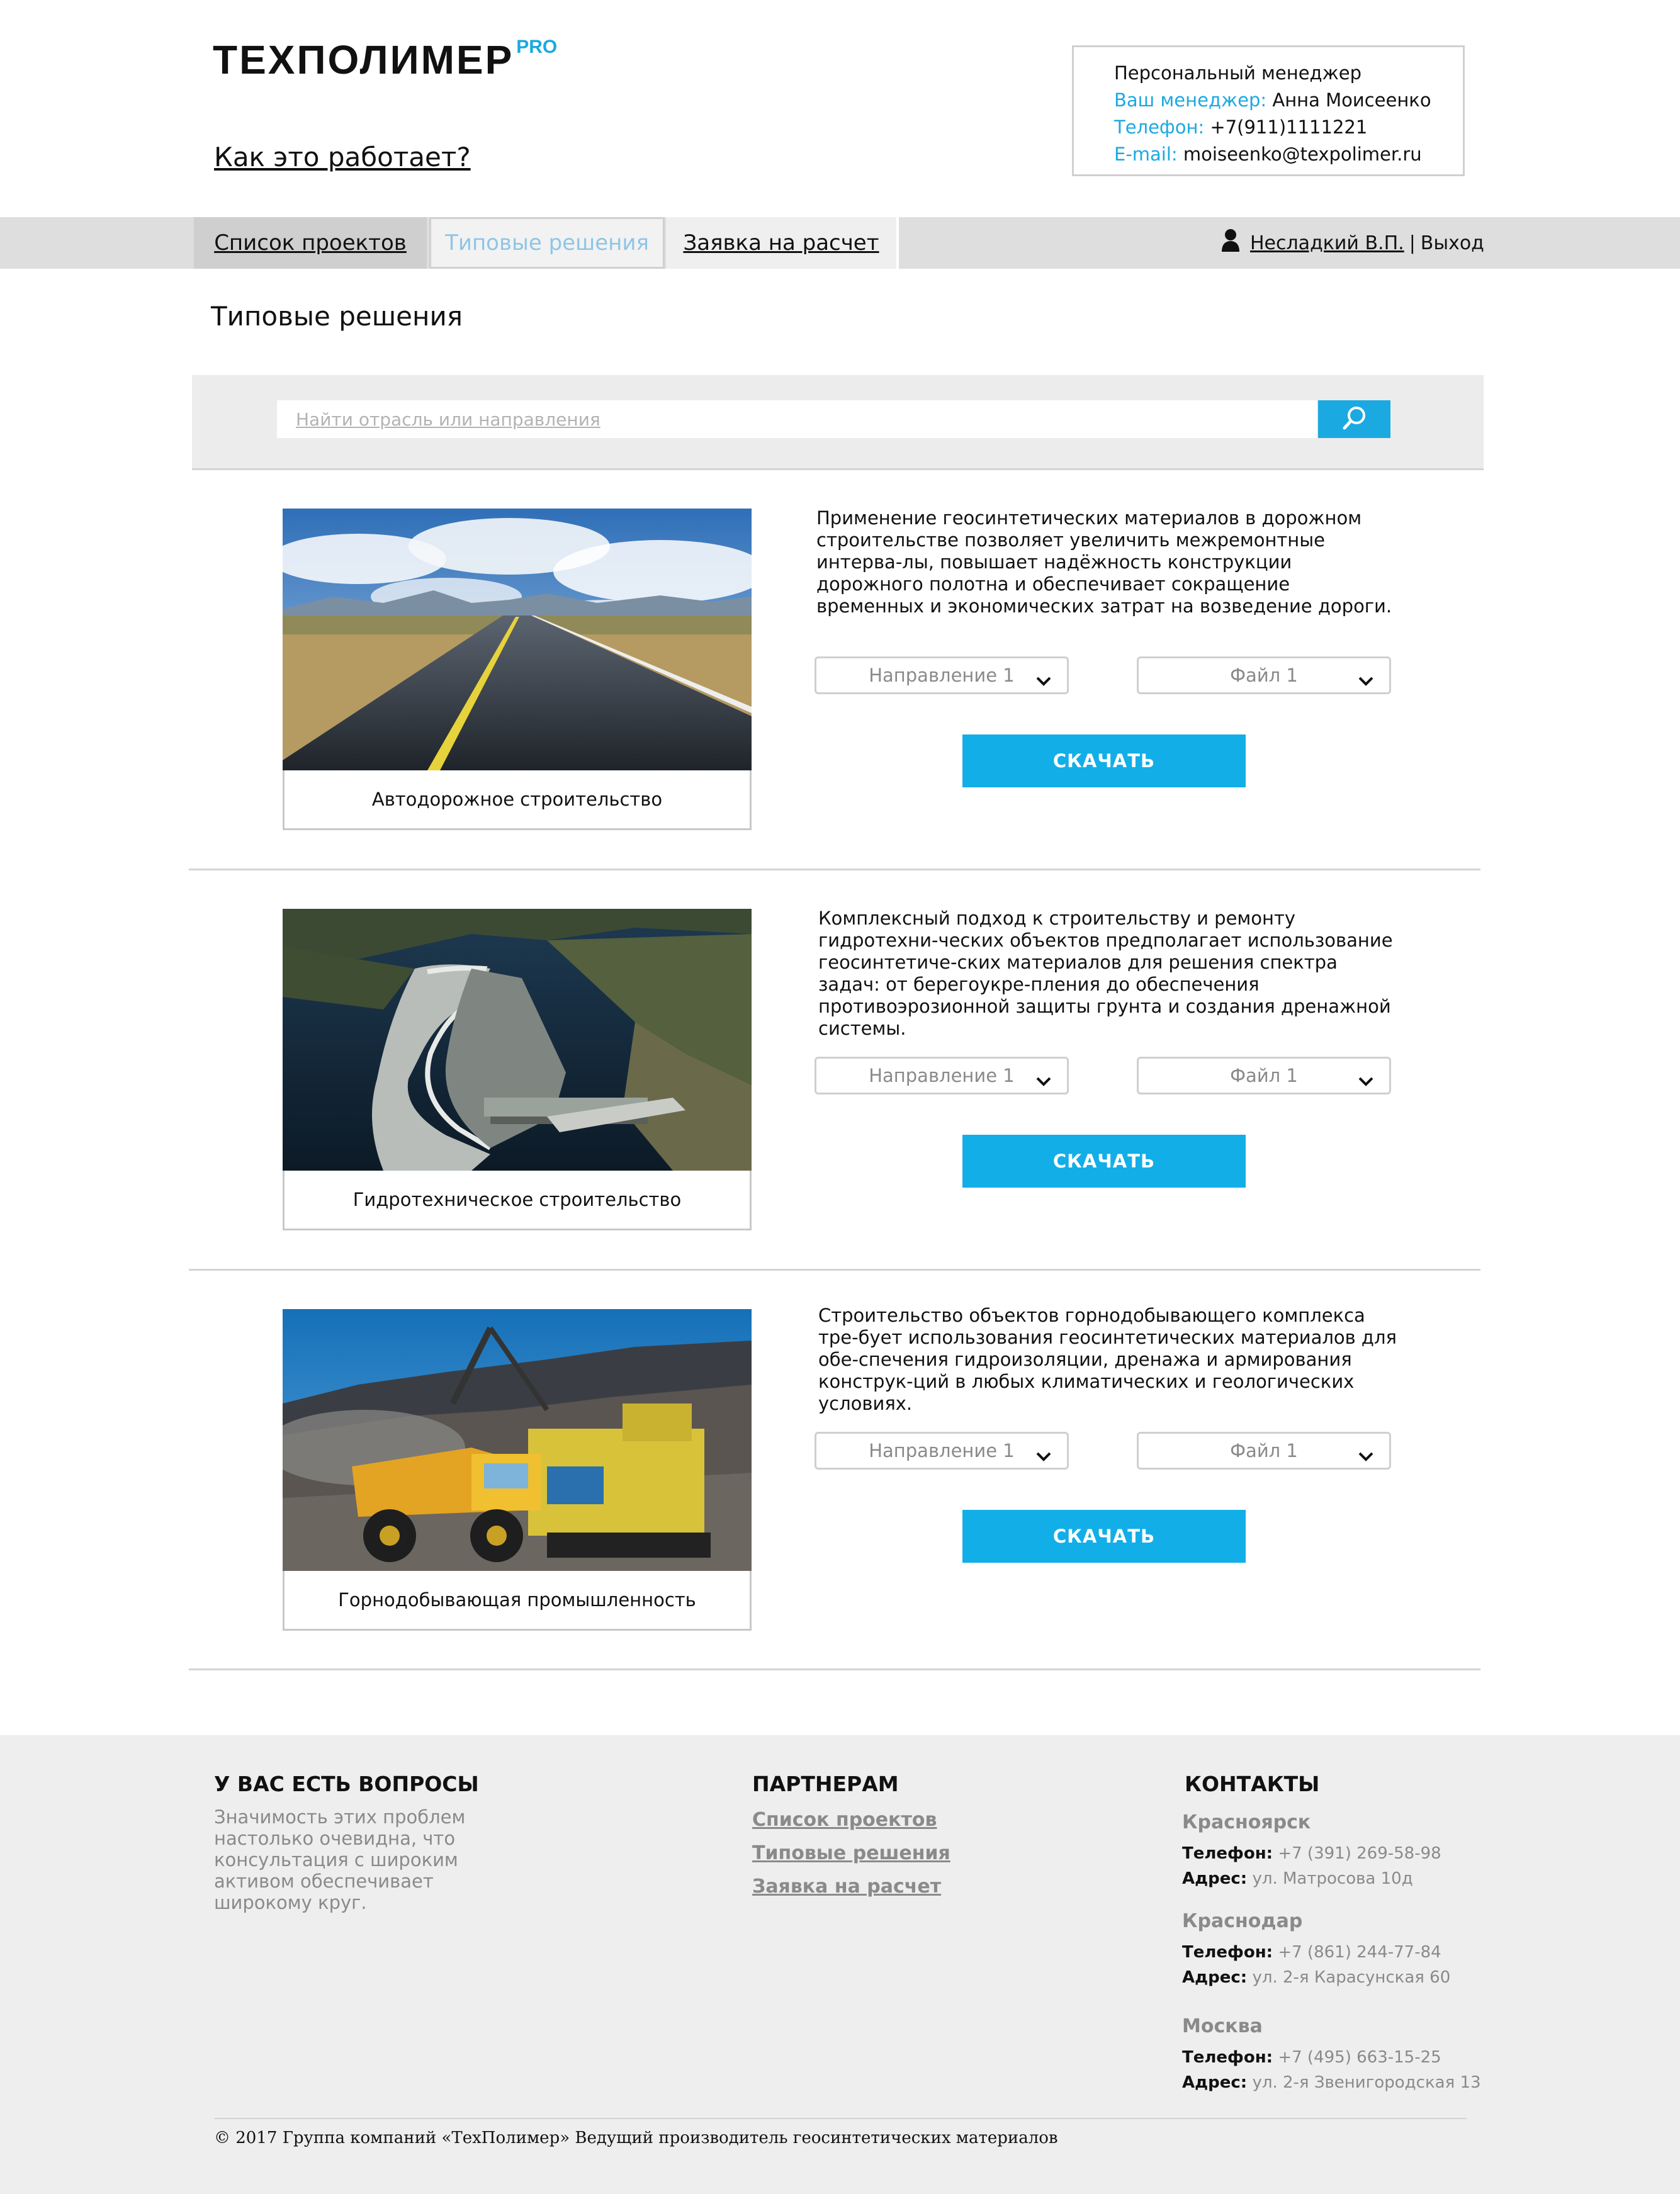 This screenshot has height=2194, width=1680. Describe the element at coordinates (517, 1440) in the screenshot. I see `mining-industry-image` at that location.